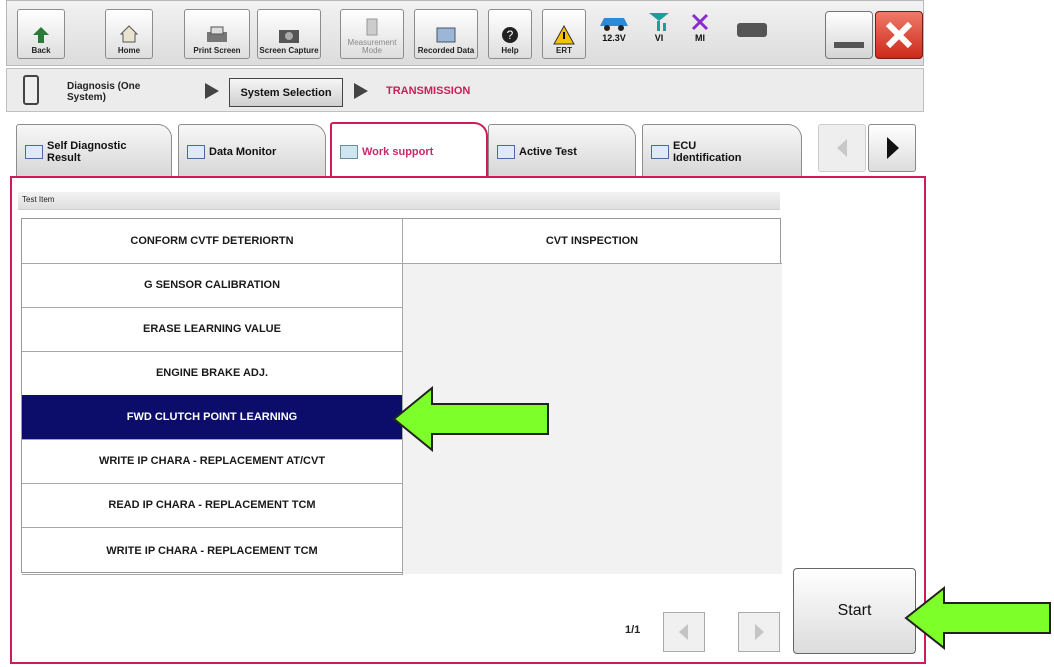 This screenshot has height=667, width=1054. What do you see at coordinates (506, 152) in the screenshot?
I see `active-test-icon` at bounding box center [506, 152].